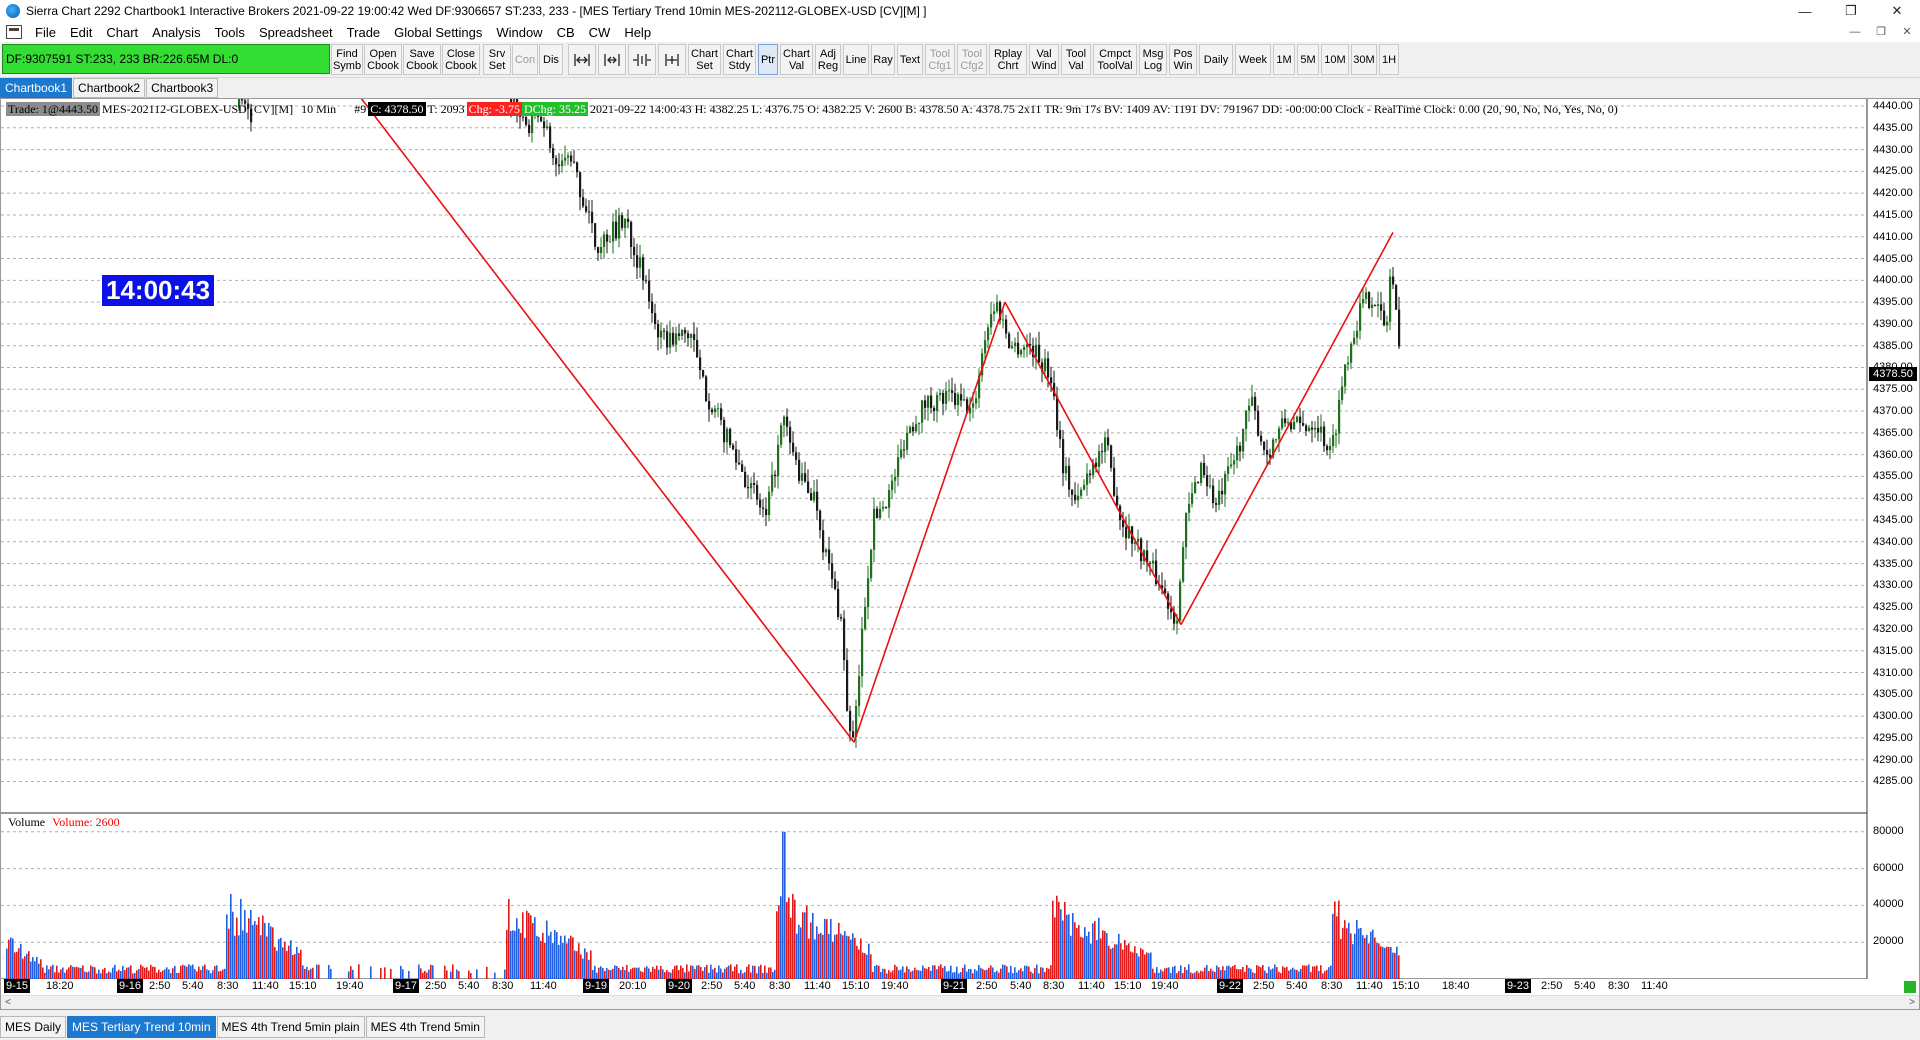 The height and width of the screenshot is (1040, 1920). I want to click on menu-tools: Tools, so click(230, 32).